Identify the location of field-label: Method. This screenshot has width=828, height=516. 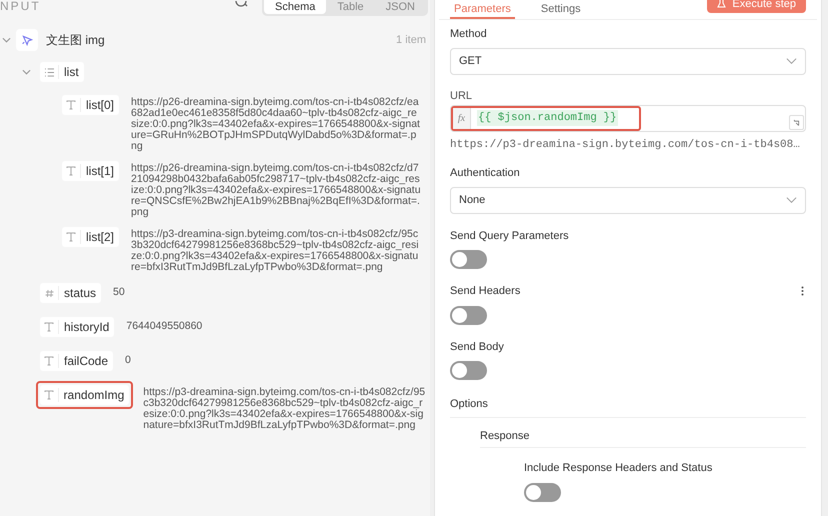
(469, 34).